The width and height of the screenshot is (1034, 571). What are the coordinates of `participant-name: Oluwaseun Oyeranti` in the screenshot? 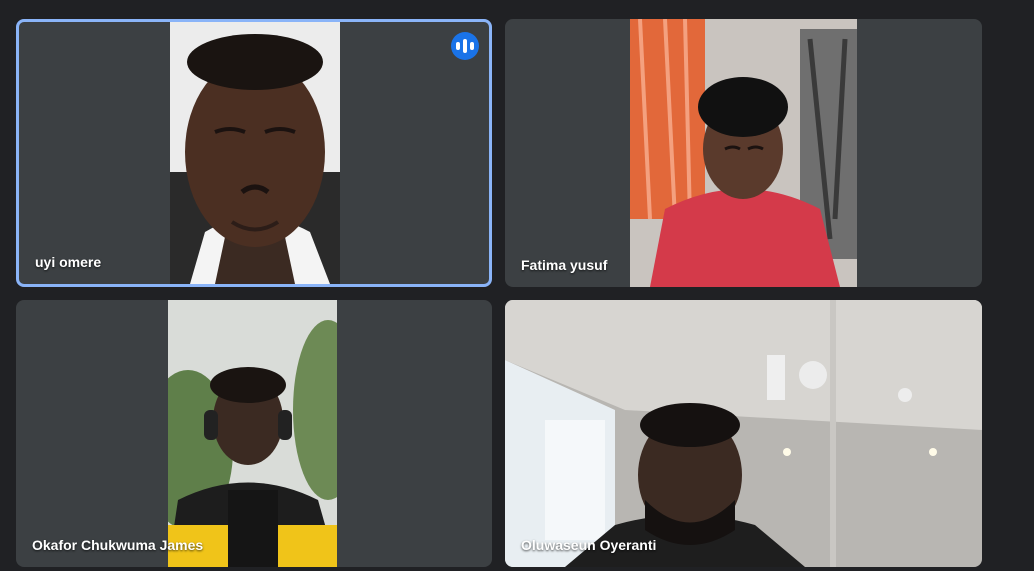 It's located at (589, 545).